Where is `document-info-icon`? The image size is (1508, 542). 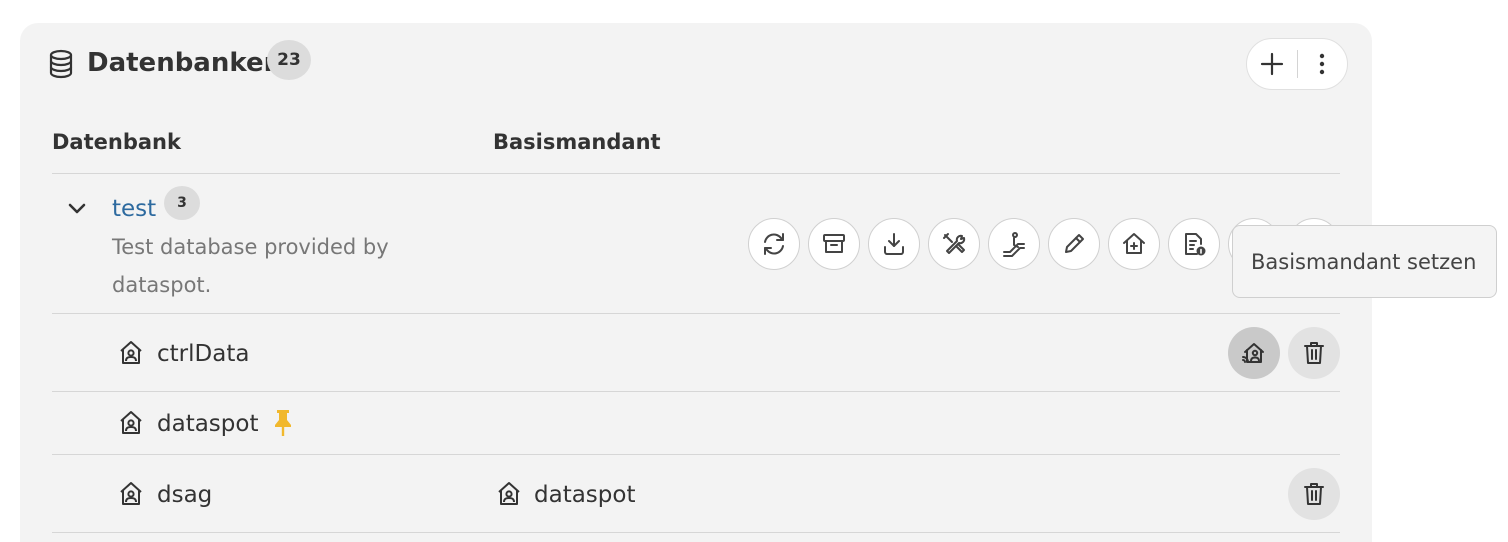
document-info-icon is located at coordinates (1195, 244).